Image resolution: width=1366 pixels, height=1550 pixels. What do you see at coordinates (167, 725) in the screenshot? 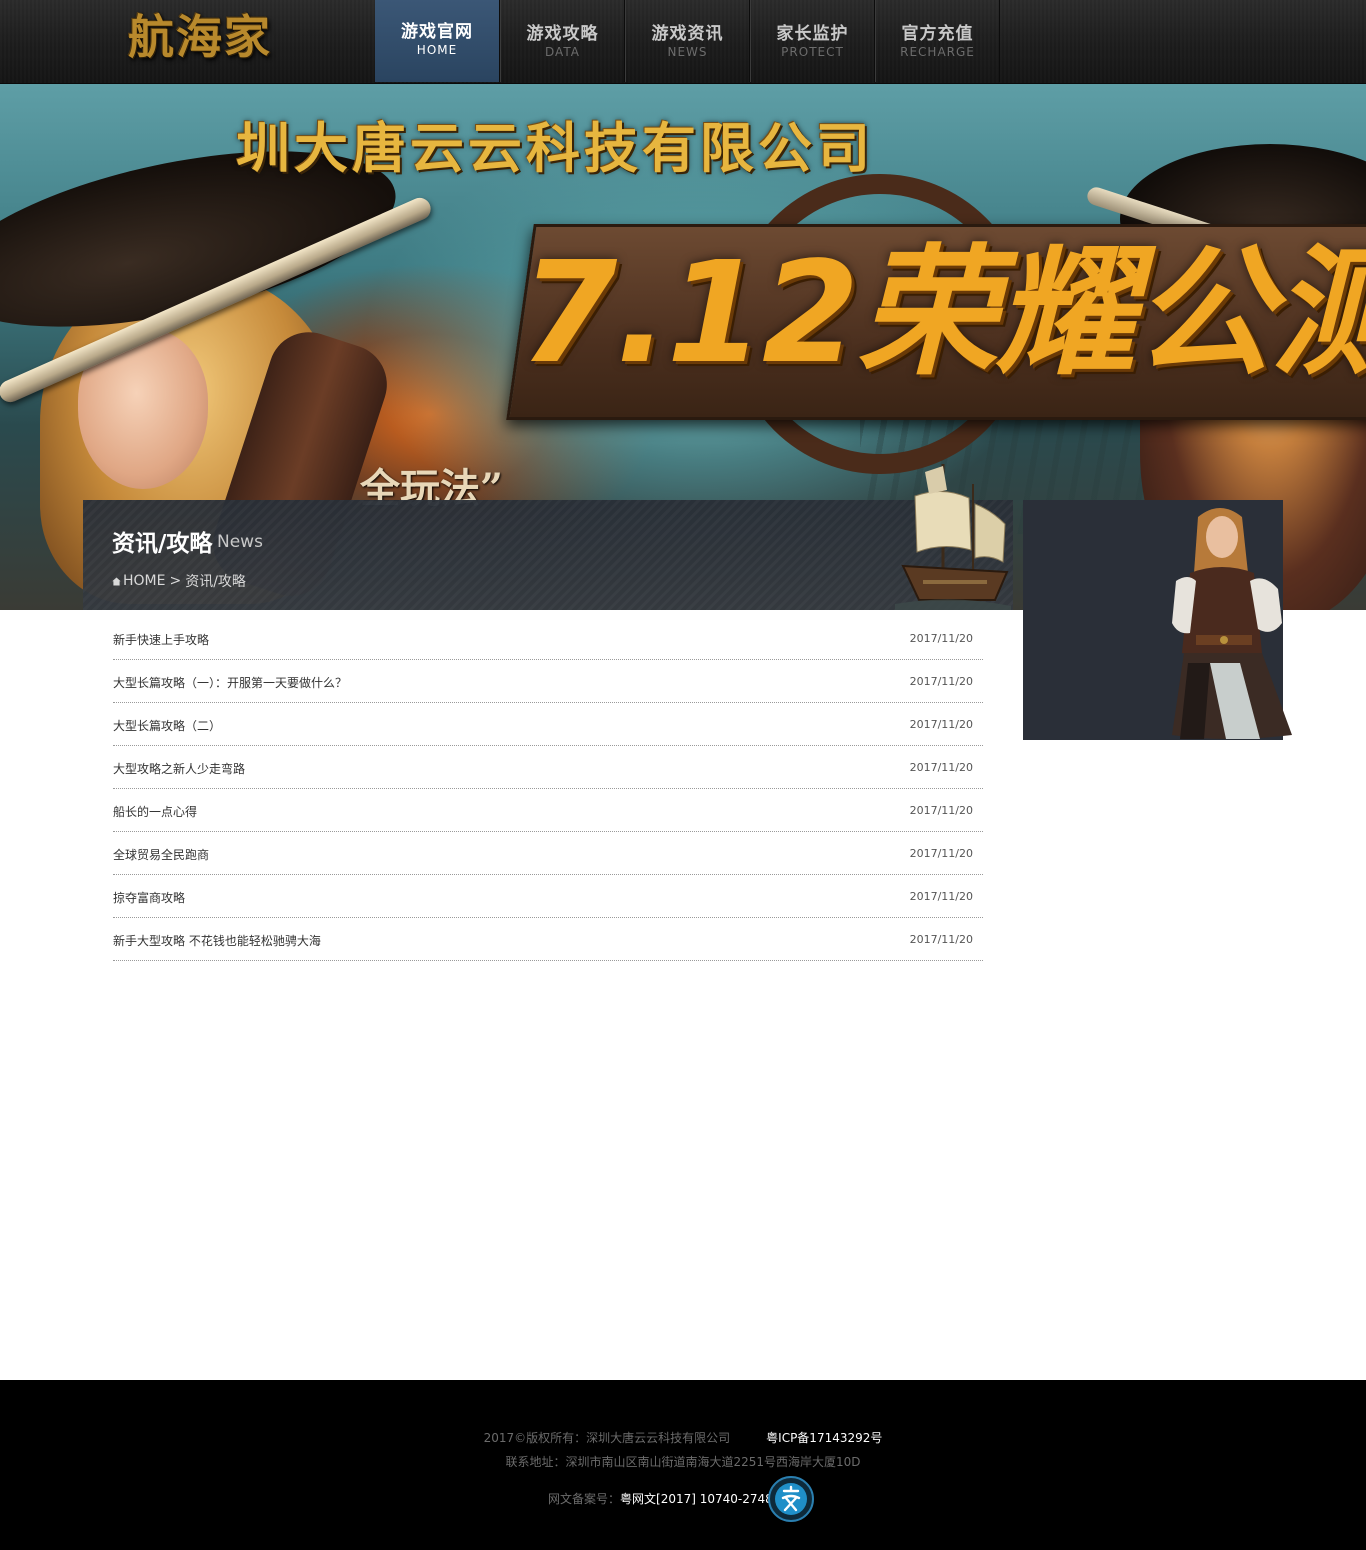
I see `news-title: 大型长篇攻略（二）` at bounding box center [167, 725].